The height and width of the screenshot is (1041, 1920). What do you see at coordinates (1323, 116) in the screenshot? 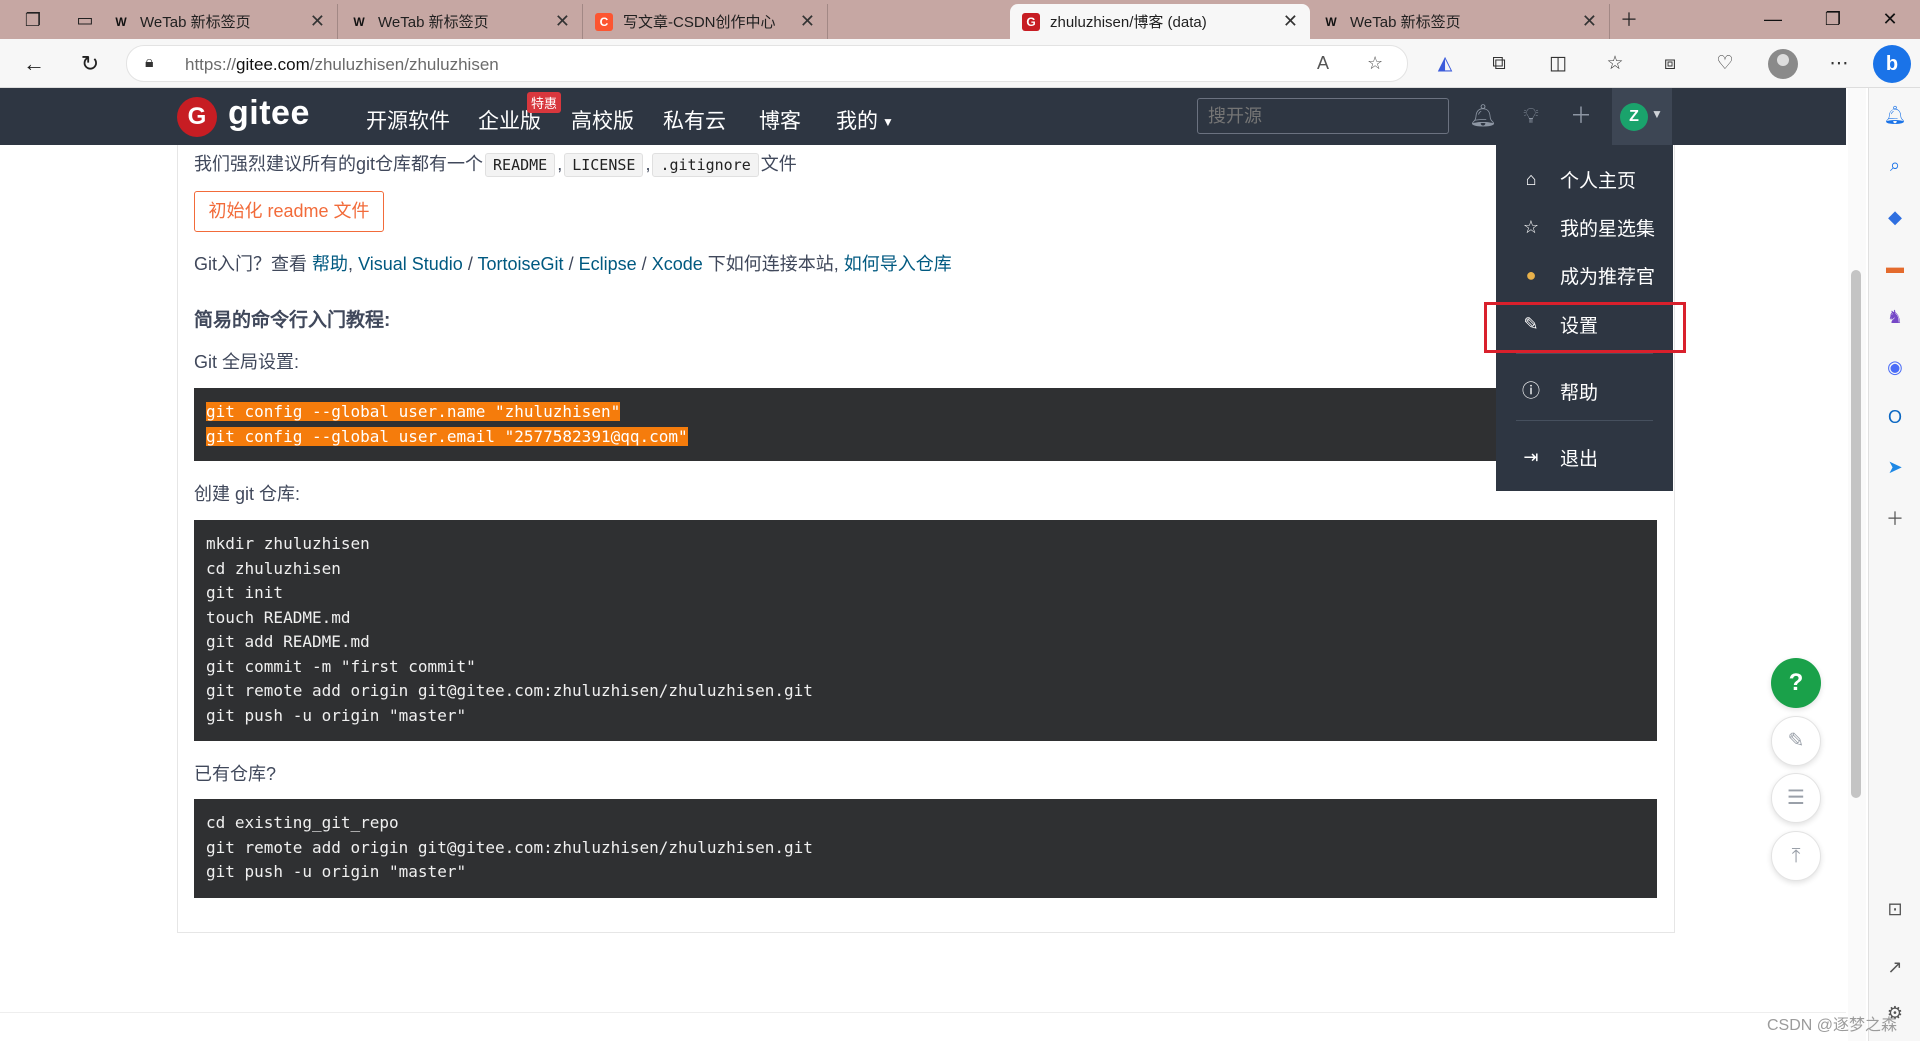
I see `search-input` at bounding box center [1323, 116].